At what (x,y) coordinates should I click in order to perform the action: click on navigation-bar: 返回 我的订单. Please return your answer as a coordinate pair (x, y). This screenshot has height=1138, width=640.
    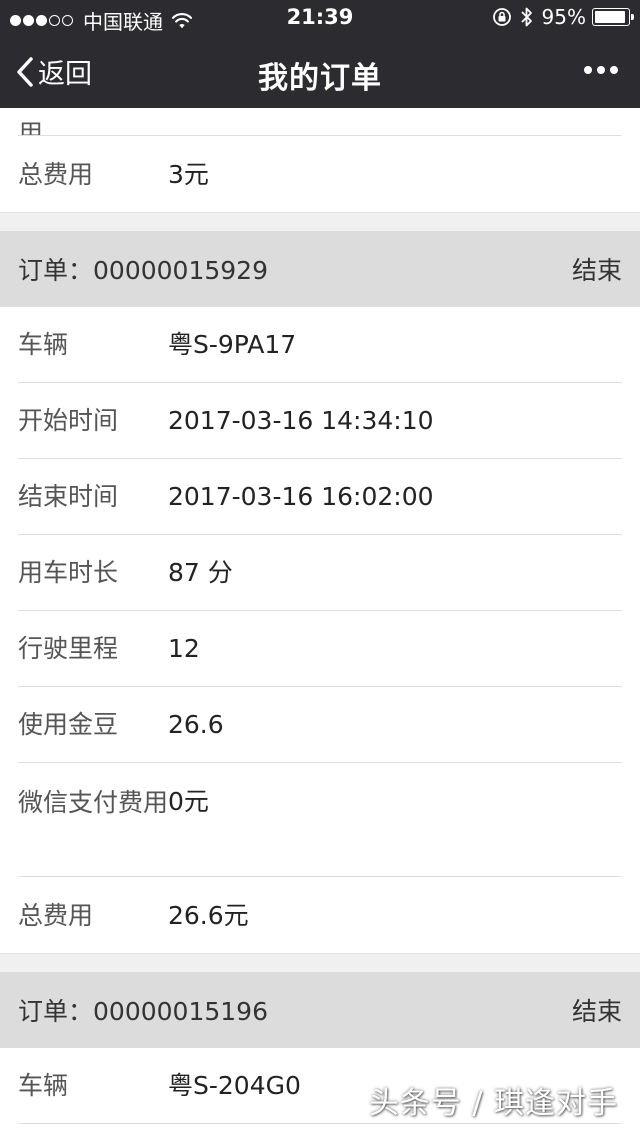
    Looking at the image, I should click on (320, 72).